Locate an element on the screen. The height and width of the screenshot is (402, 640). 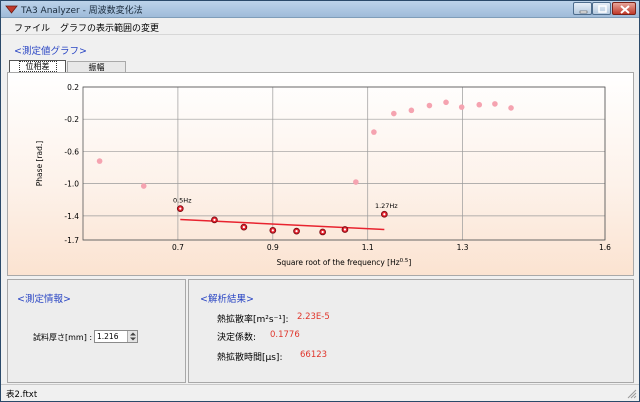
close-button is located at coordinates (624, 8).